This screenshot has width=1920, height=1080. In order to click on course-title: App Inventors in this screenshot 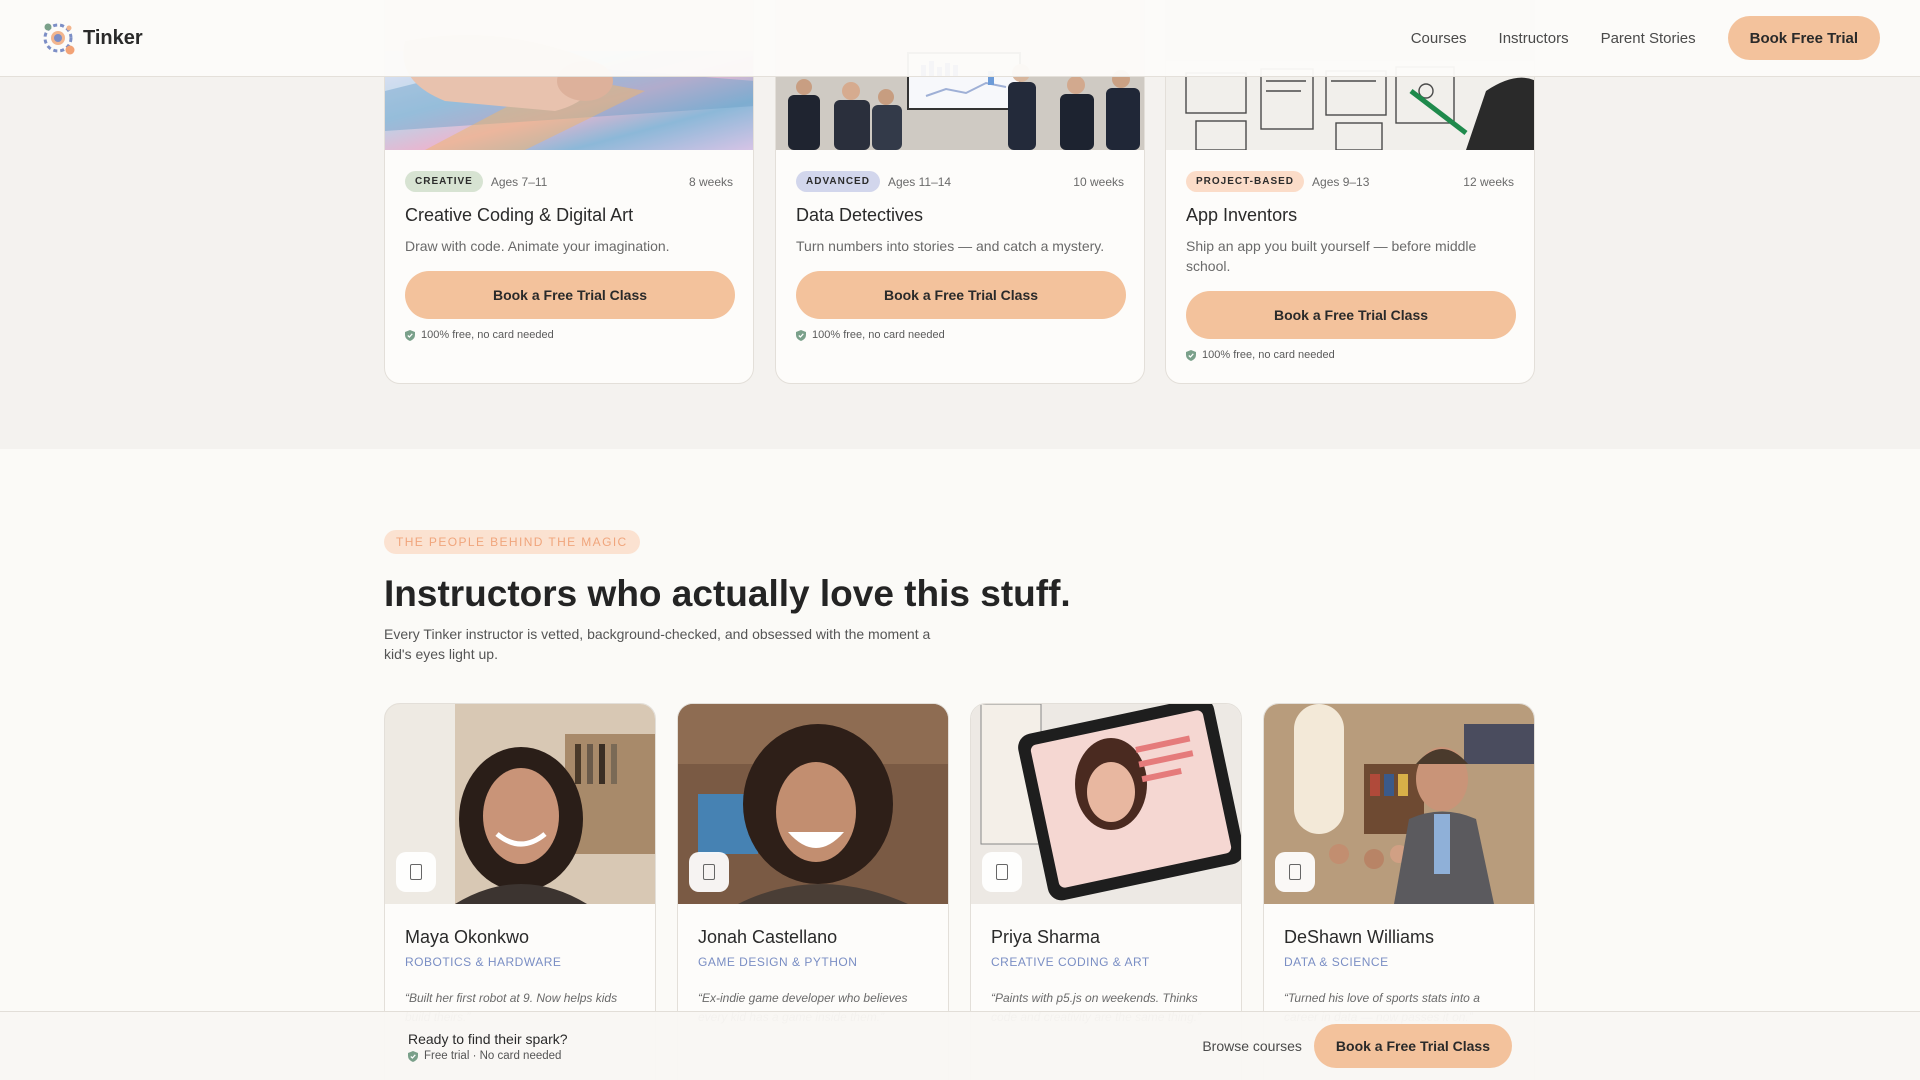, I will do `click(1242, 215)`.